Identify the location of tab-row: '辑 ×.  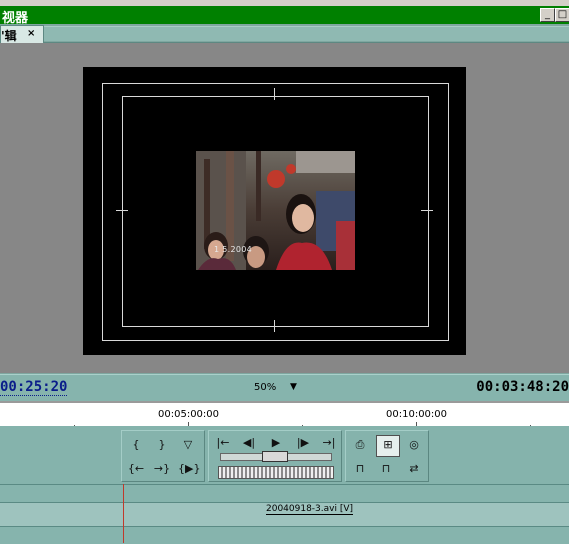
(284, 33).